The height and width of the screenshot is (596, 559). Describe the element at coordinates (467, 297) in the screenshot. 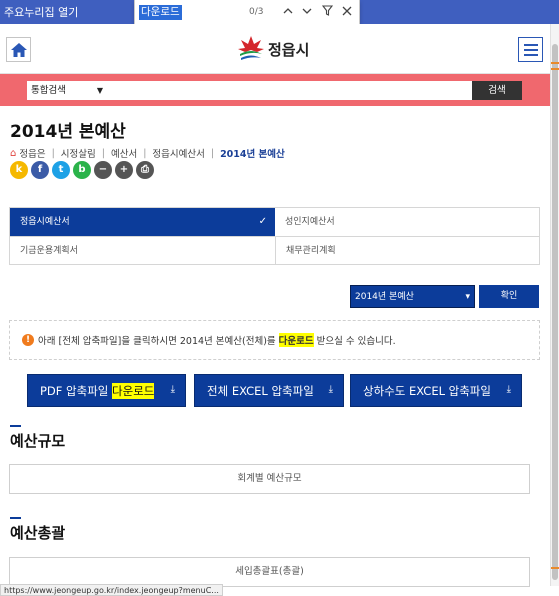

I see `chevron-down-icon: ▾` at that location.